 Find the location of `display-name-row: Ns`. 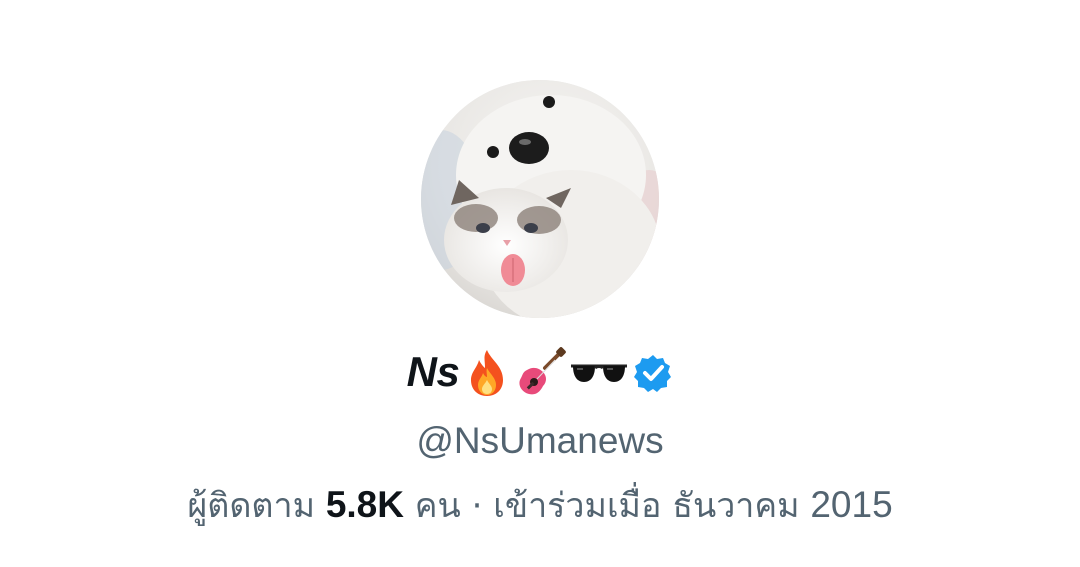

display-name-row: Ns is located at coordinates (540, 372).